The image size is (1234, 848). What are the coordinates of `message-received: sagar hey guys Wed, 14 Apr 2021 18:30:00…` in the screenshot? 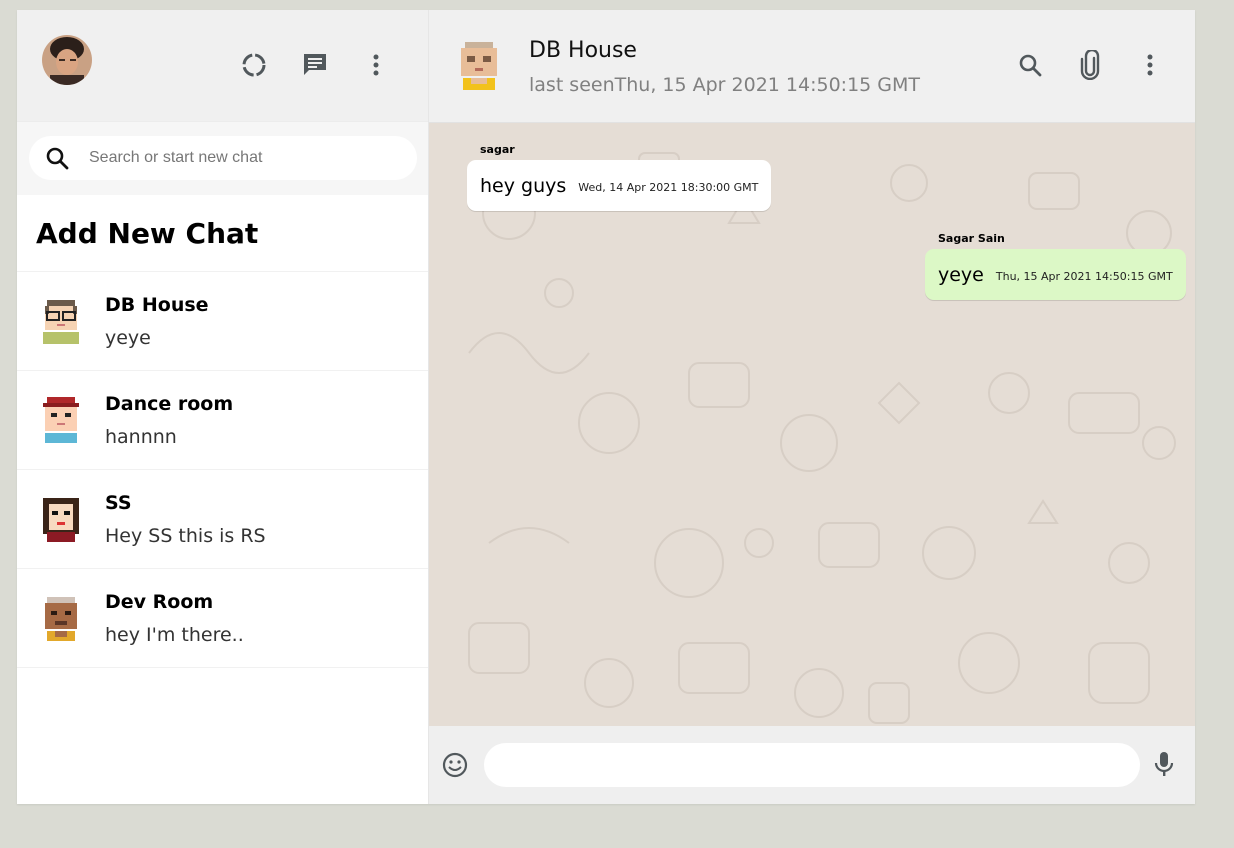 It's located at (619, 177).